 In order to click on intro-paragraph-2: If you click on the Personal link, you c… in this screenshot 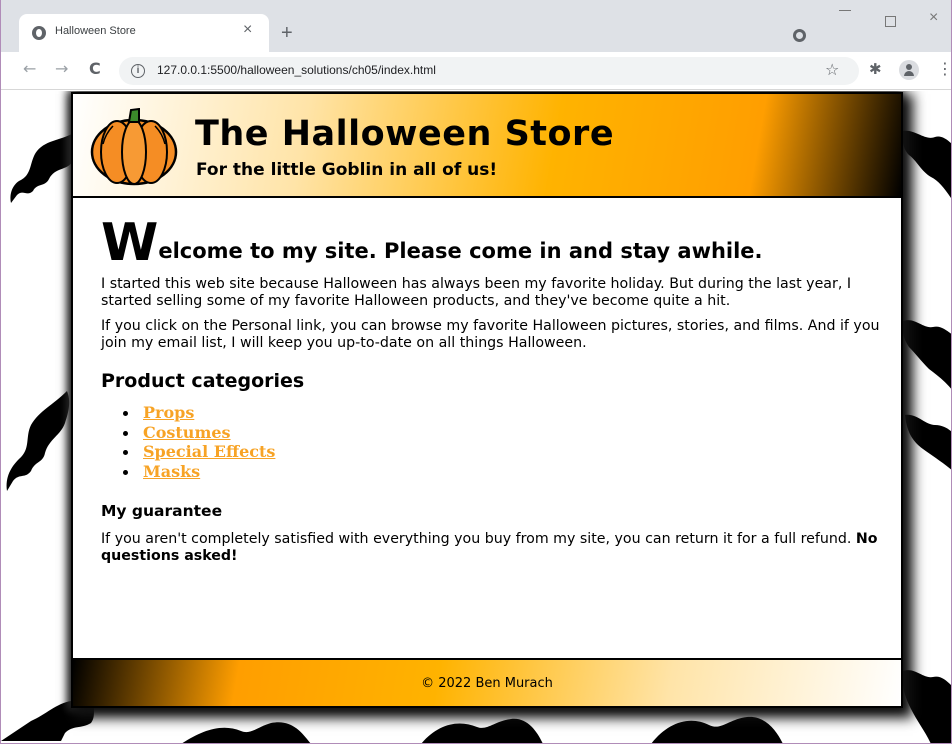, I will do `click(490, 334)`.